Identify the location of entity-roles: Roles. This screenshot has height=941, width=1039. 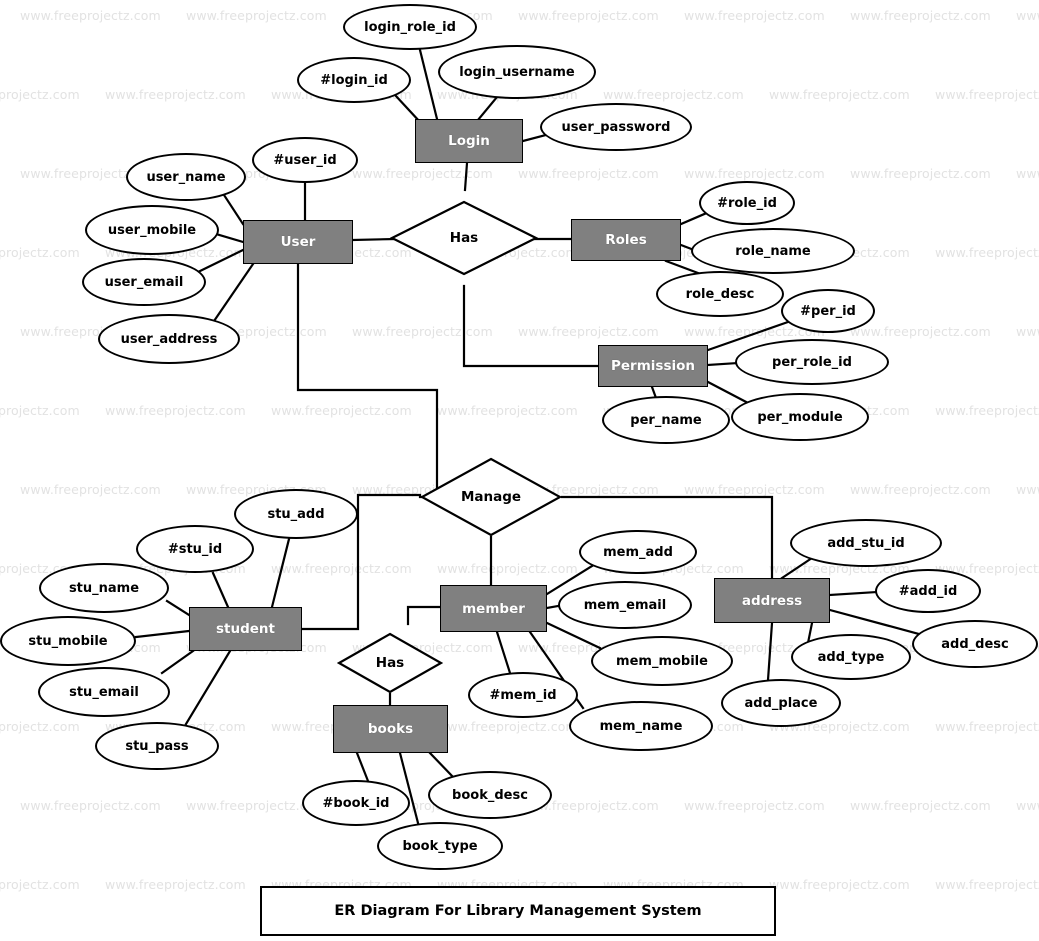
(626, 240).